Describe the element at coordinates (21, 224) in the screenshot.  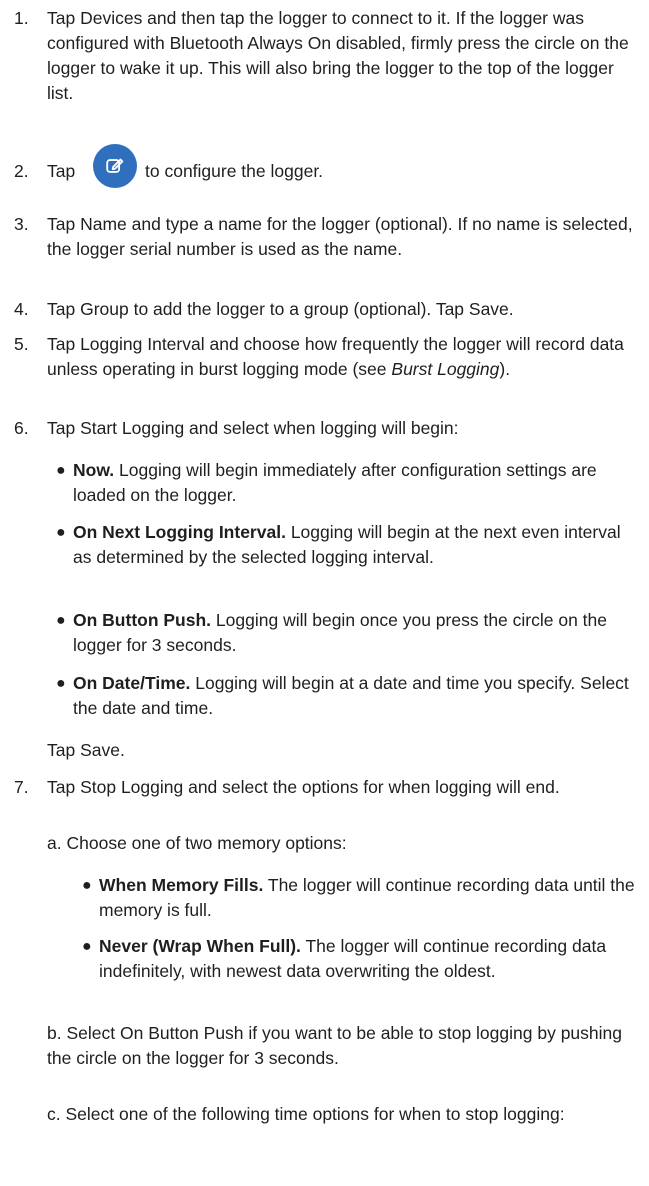
I see `step-number: 3.` at that location.